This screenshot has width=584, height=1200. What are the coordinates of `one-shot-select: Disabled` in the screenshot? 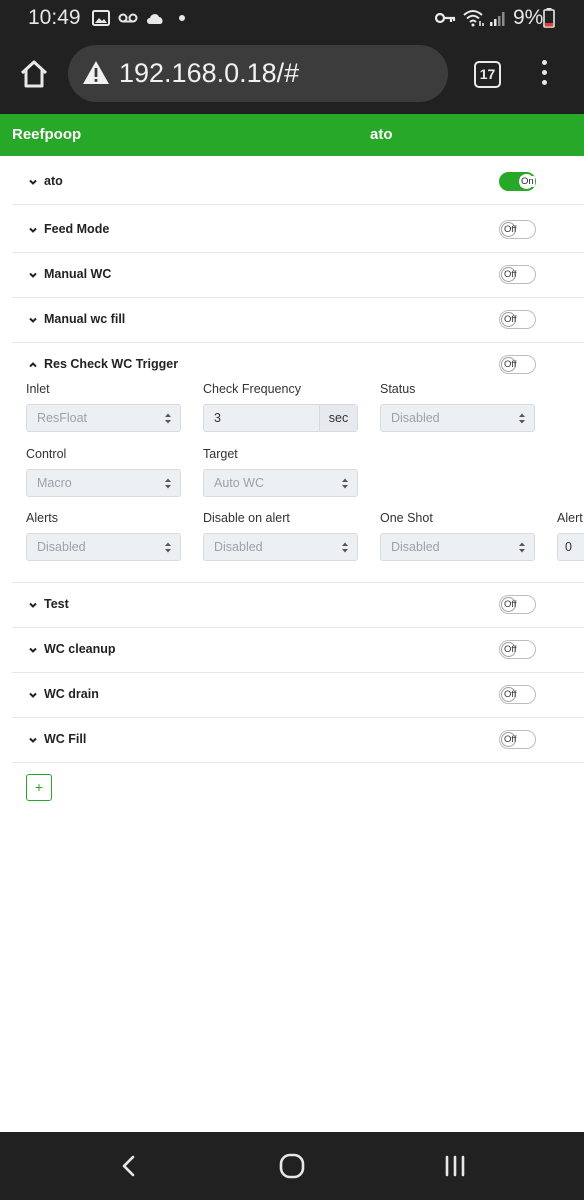 It's located at (457, 547).